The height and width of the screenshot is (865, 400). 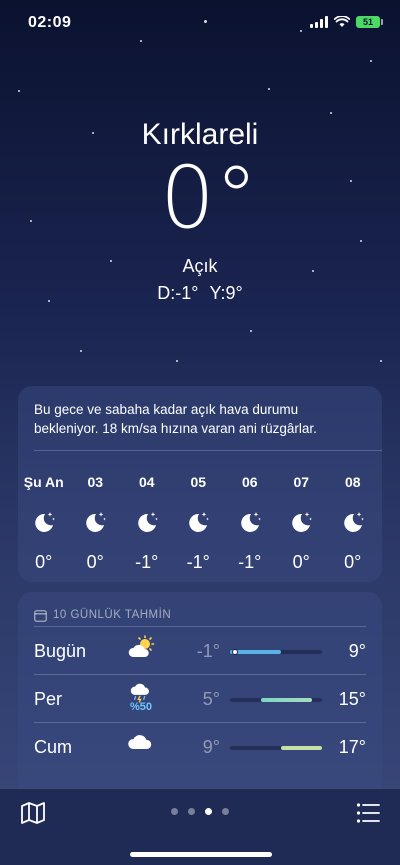 What do you see at coordinates (200, 22) in the screenshot?
I see `status-bar: 02:09 51` at bounding box center [200, 22].